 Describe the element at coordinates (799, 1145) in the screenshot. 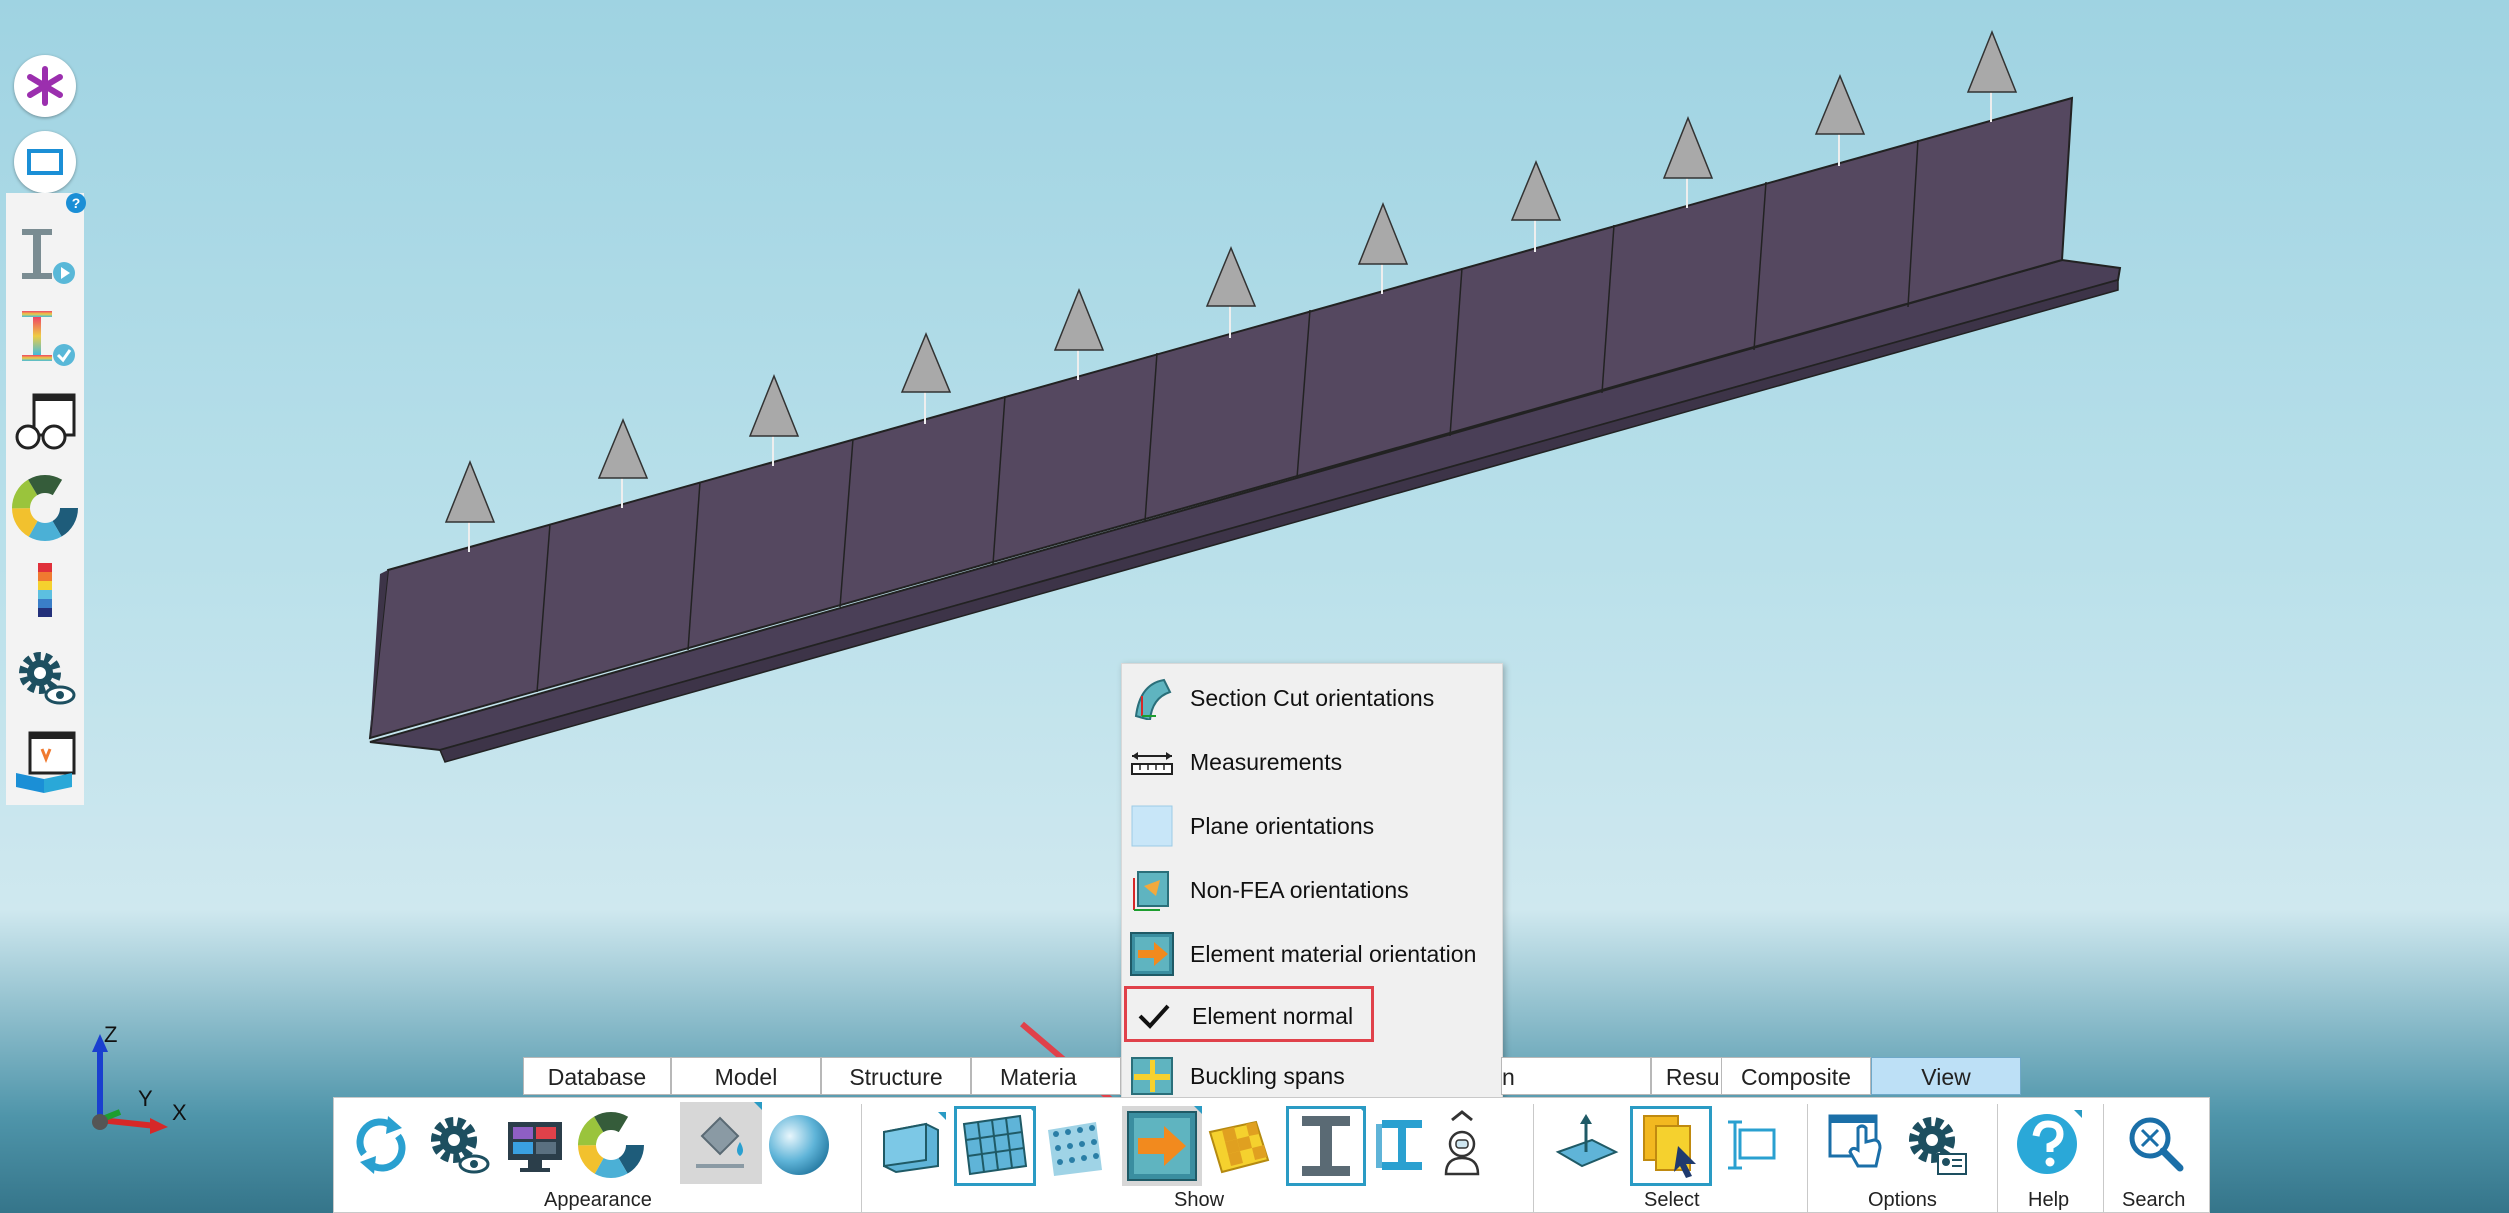

I see `sphere-button` at that location.